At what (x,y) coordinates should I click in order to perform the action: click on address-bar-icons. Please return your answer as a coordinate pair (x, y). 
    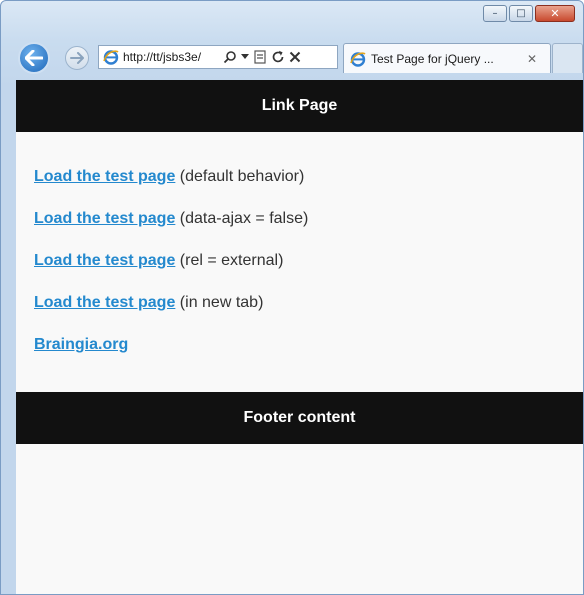
    Looking at the image, I should click on (262, 57).